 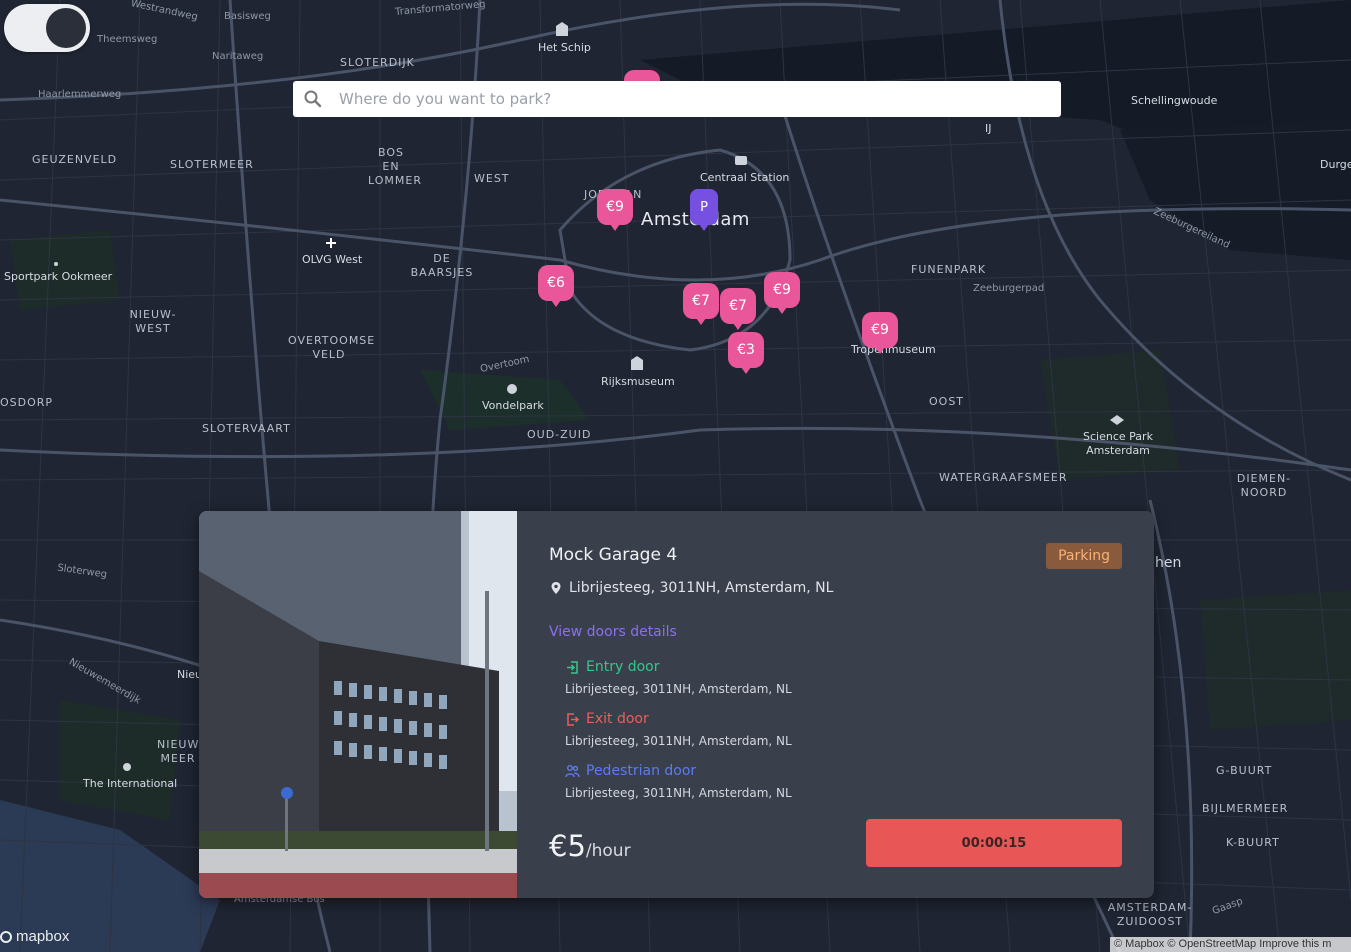 What do you see at coordinates (377, 62) in the screenshot?
I see `map-label-sloterdijk: SLOTERDIJK` at bounding box center [377, 62].